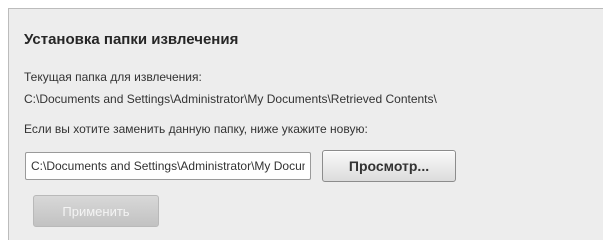 The height and width of the screenshot is (240, 603). What do you see at coordinates (113, 77) in the screenshot?
I see `current-folder-label: Текущая папка для извлечения:` at bounding box center [113, 77].